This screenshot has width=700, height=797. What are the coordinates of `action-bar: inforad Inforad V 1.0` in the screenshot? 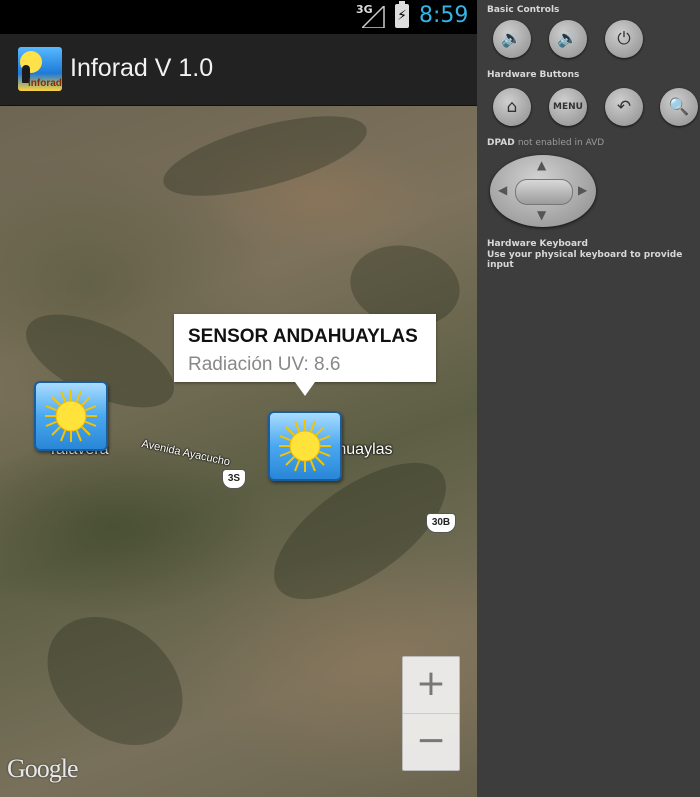 It's located at (238, 70).